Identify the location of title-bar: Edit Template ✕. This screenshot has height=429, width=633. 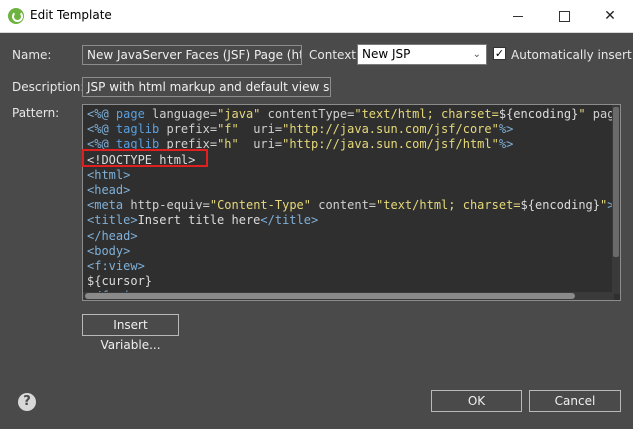
(316, 16).